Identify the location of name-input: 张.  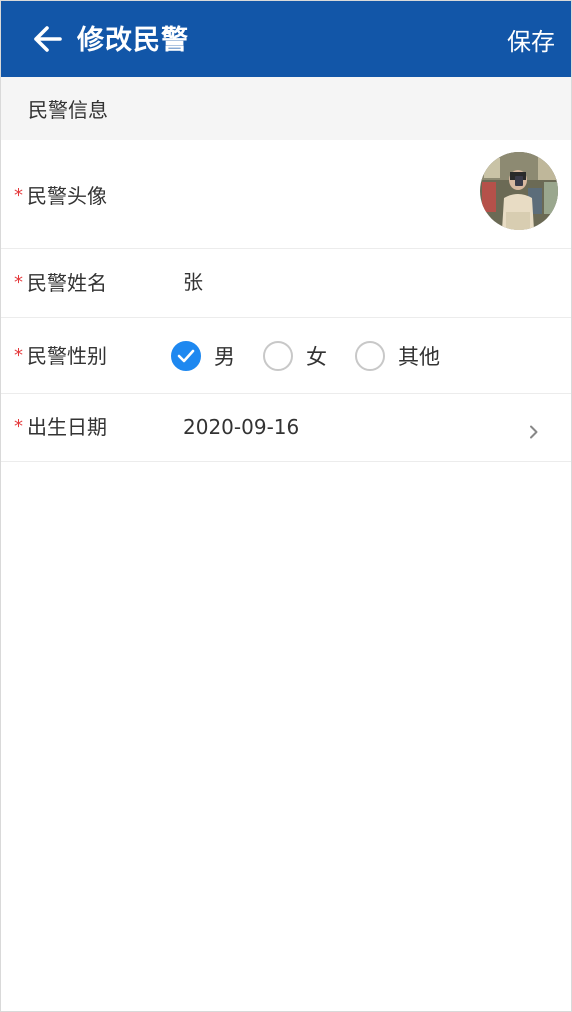
(193, 282).